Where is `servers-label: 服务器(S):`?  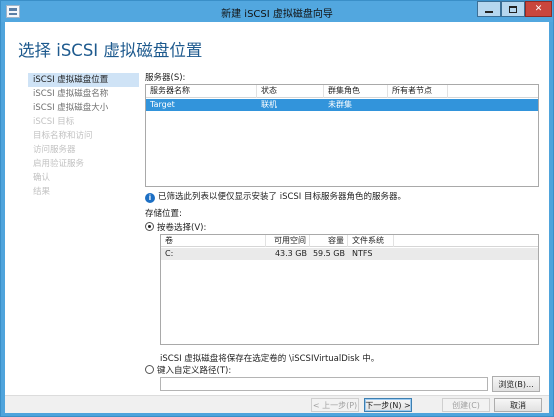 servers-label: 服务器(S): is located at coordinates (165, 78).